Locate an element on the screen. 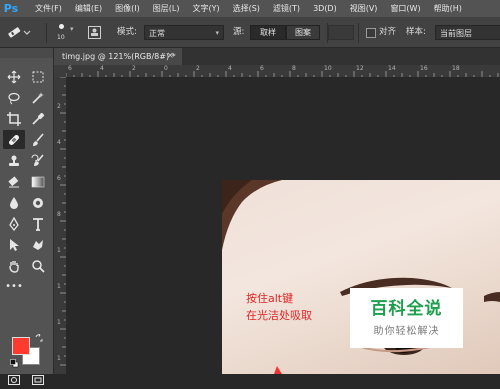 This screenshot has height=389, width=500. menu-3d: 3D(D) is located at coordinates (318, 8).